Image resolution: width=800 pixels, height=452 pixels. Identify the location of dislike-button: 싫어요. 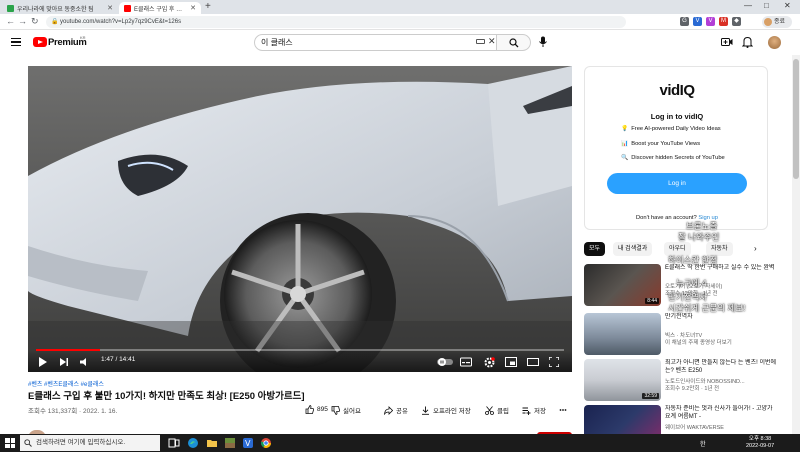
(346, 410).